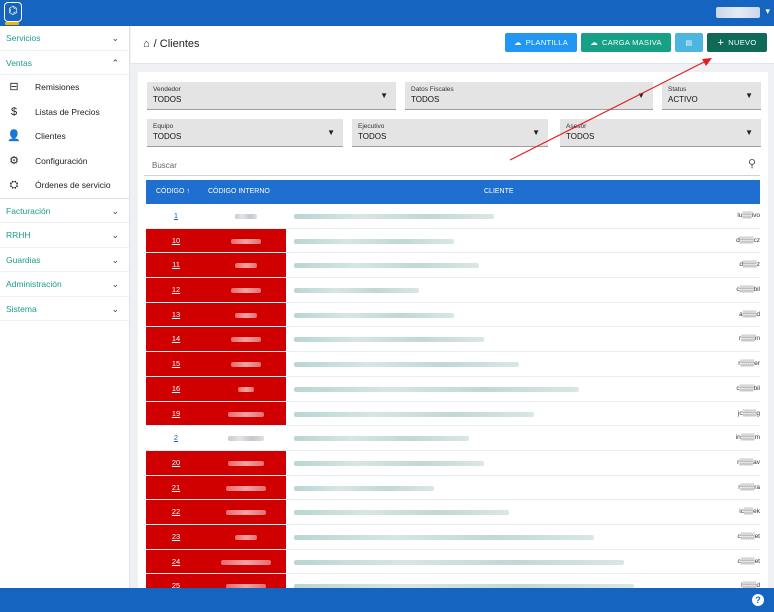 Image resolution: width=774 pixels, height=612 pixels. Describe the element at coordinates (453, 488) in the screenshot. I see `table-row: 21 r▒▒▒ra` at that location.